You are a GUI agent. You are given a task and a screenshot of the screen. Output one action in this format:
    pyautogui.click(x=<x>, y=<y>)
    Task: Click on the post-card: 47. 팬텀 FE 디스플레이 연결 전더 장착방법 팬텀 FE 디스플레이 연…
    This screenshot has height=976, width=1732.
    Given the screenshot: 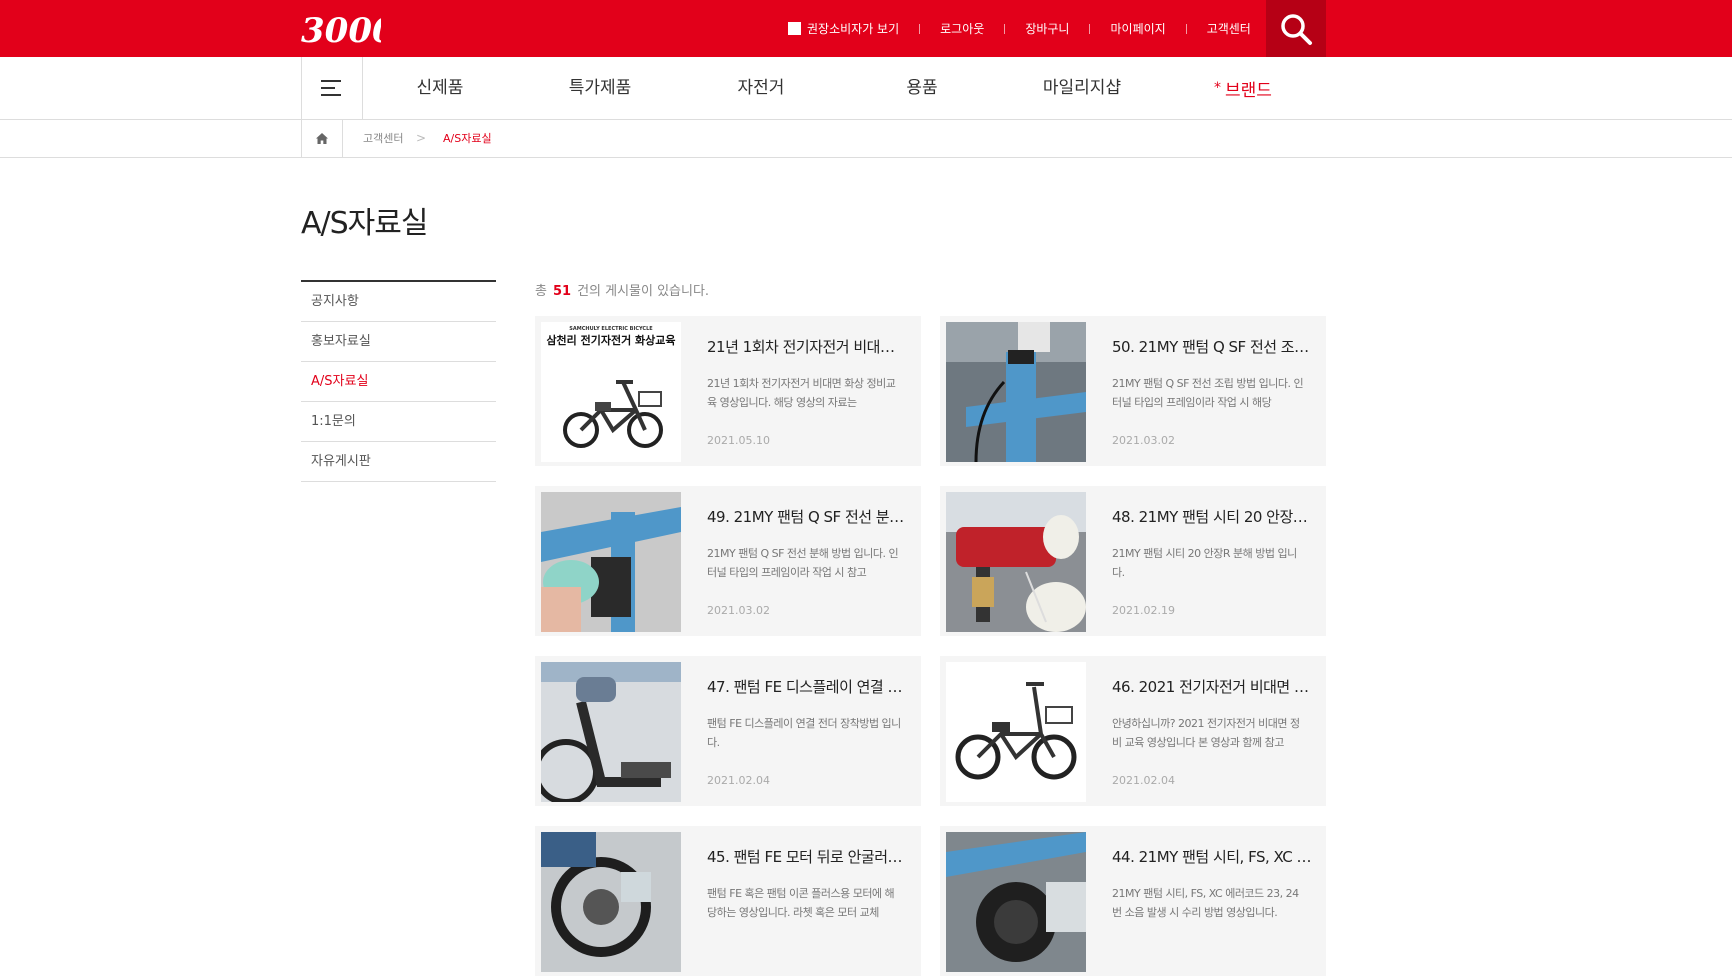 What is the action you would take?
    pyautogui.click(x=728, y=731)
    